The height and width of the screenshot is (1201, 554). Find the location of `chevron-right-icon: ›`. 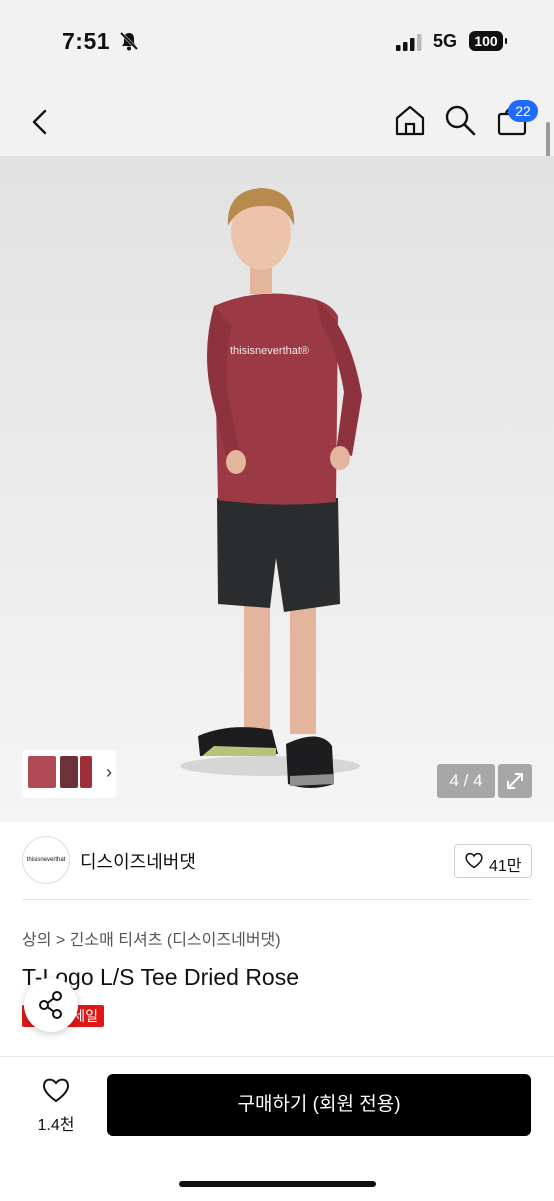

chevron-right-icon: › is located at coordinates (109, 772).